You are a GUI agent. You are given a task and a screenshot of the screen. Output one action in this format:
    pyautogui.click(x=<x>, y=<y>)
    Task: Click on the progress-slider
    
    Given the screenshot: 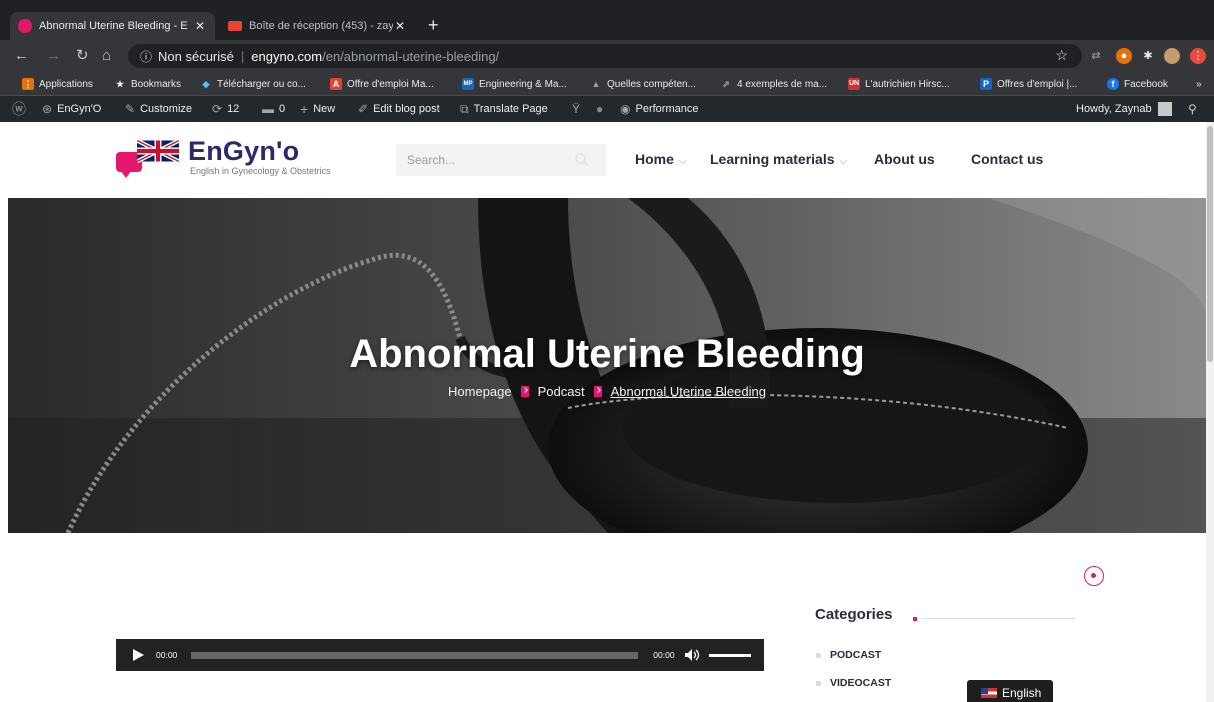 What is the action you would take?
    pyautogui.click(x=415, y=655)
    